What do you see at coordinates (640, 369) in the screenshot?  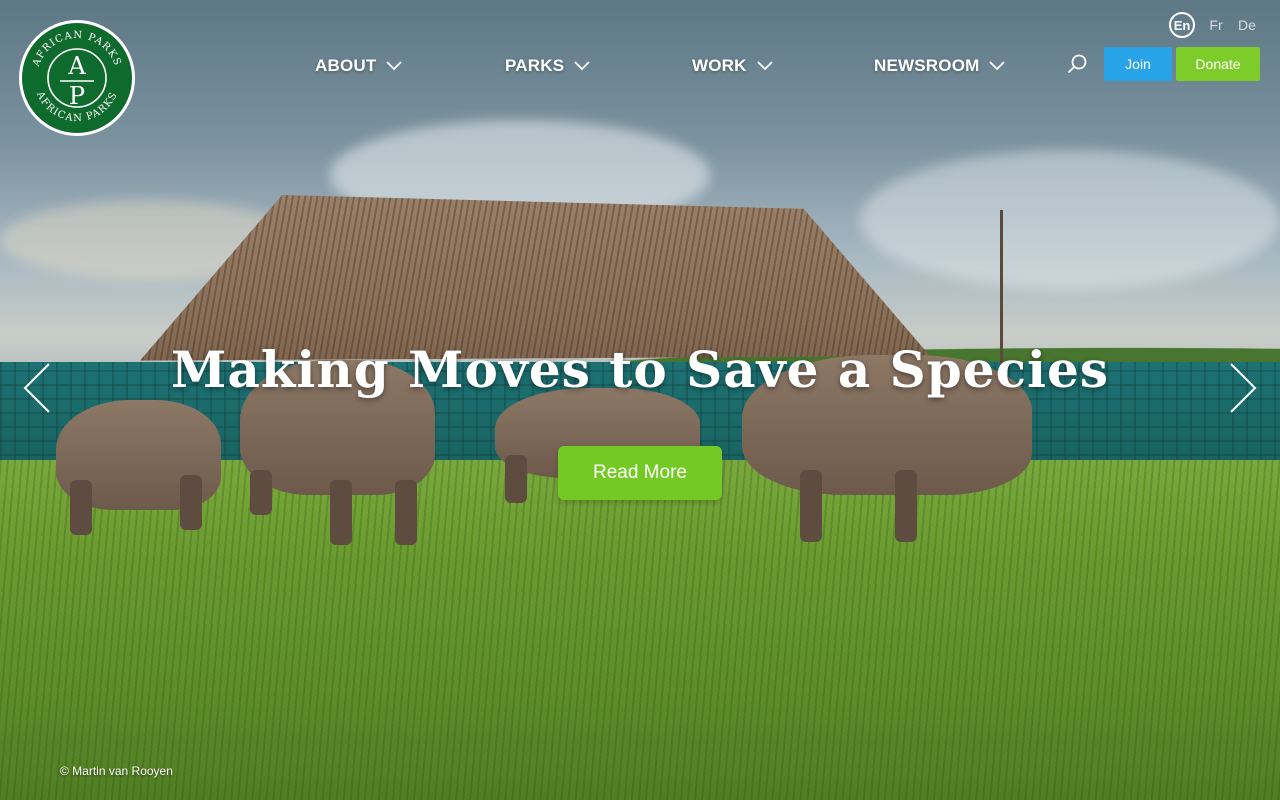 I see `slide-headline: Making Moves to Save a Species` at bounding box center [640, 369].